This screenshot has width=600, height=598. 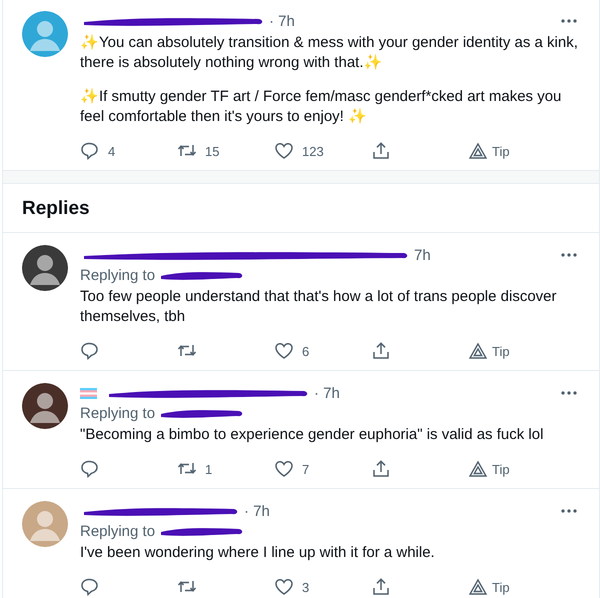 I want to click on action-count: 3, so click(x=306, y=587).